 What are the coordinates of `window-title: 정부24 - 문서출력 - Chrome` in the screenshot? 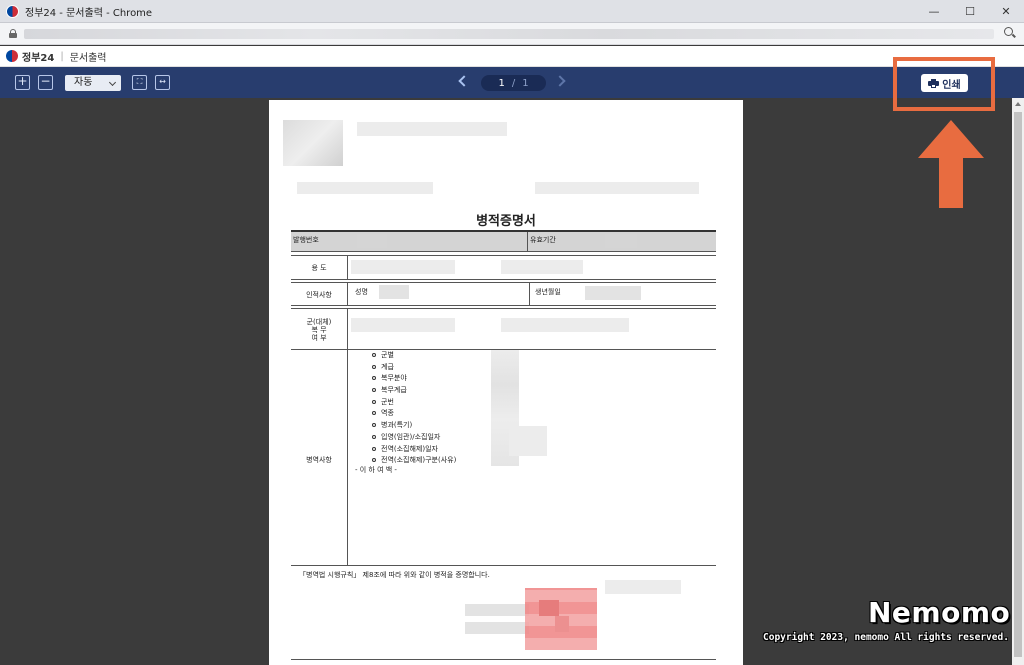 It's located at (89, 13).